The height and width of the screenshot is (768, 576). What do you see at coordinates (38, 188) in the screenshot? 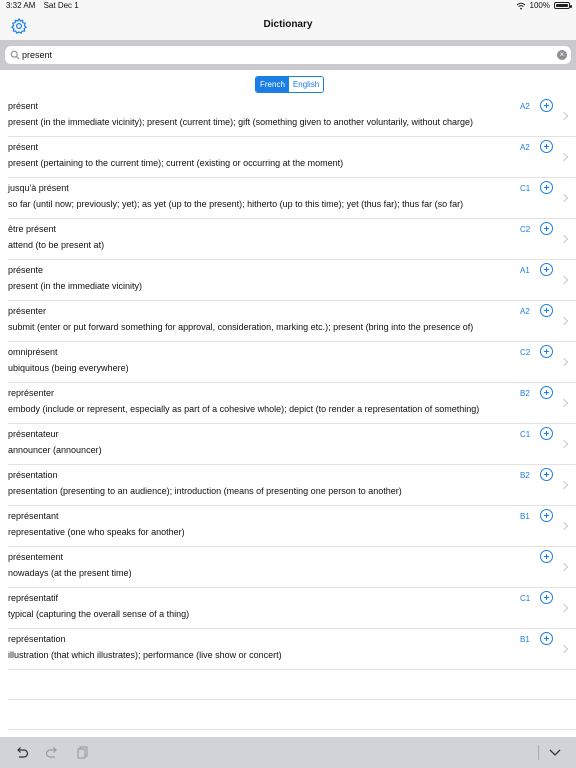
I see `entry-word: jusqu'à présent` at bounding box center [38, 188].